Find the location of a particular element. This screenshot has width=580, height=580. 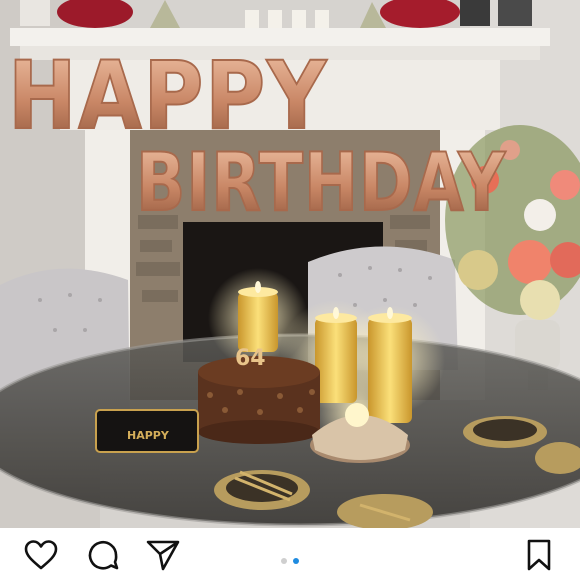

comment-icon is located at coordinates (103, 555).